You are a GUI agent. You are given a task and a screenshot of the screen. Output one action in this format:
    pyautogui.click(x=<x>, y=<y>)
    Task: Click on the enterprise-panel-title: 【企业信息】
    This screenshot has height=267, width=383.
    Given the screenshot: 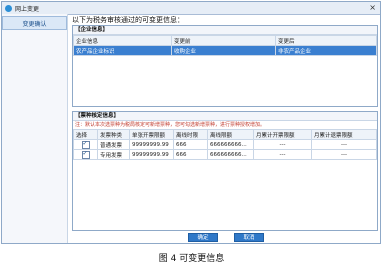 What is the action you would take?
    pyautogui.click(x=225, y=30)
    